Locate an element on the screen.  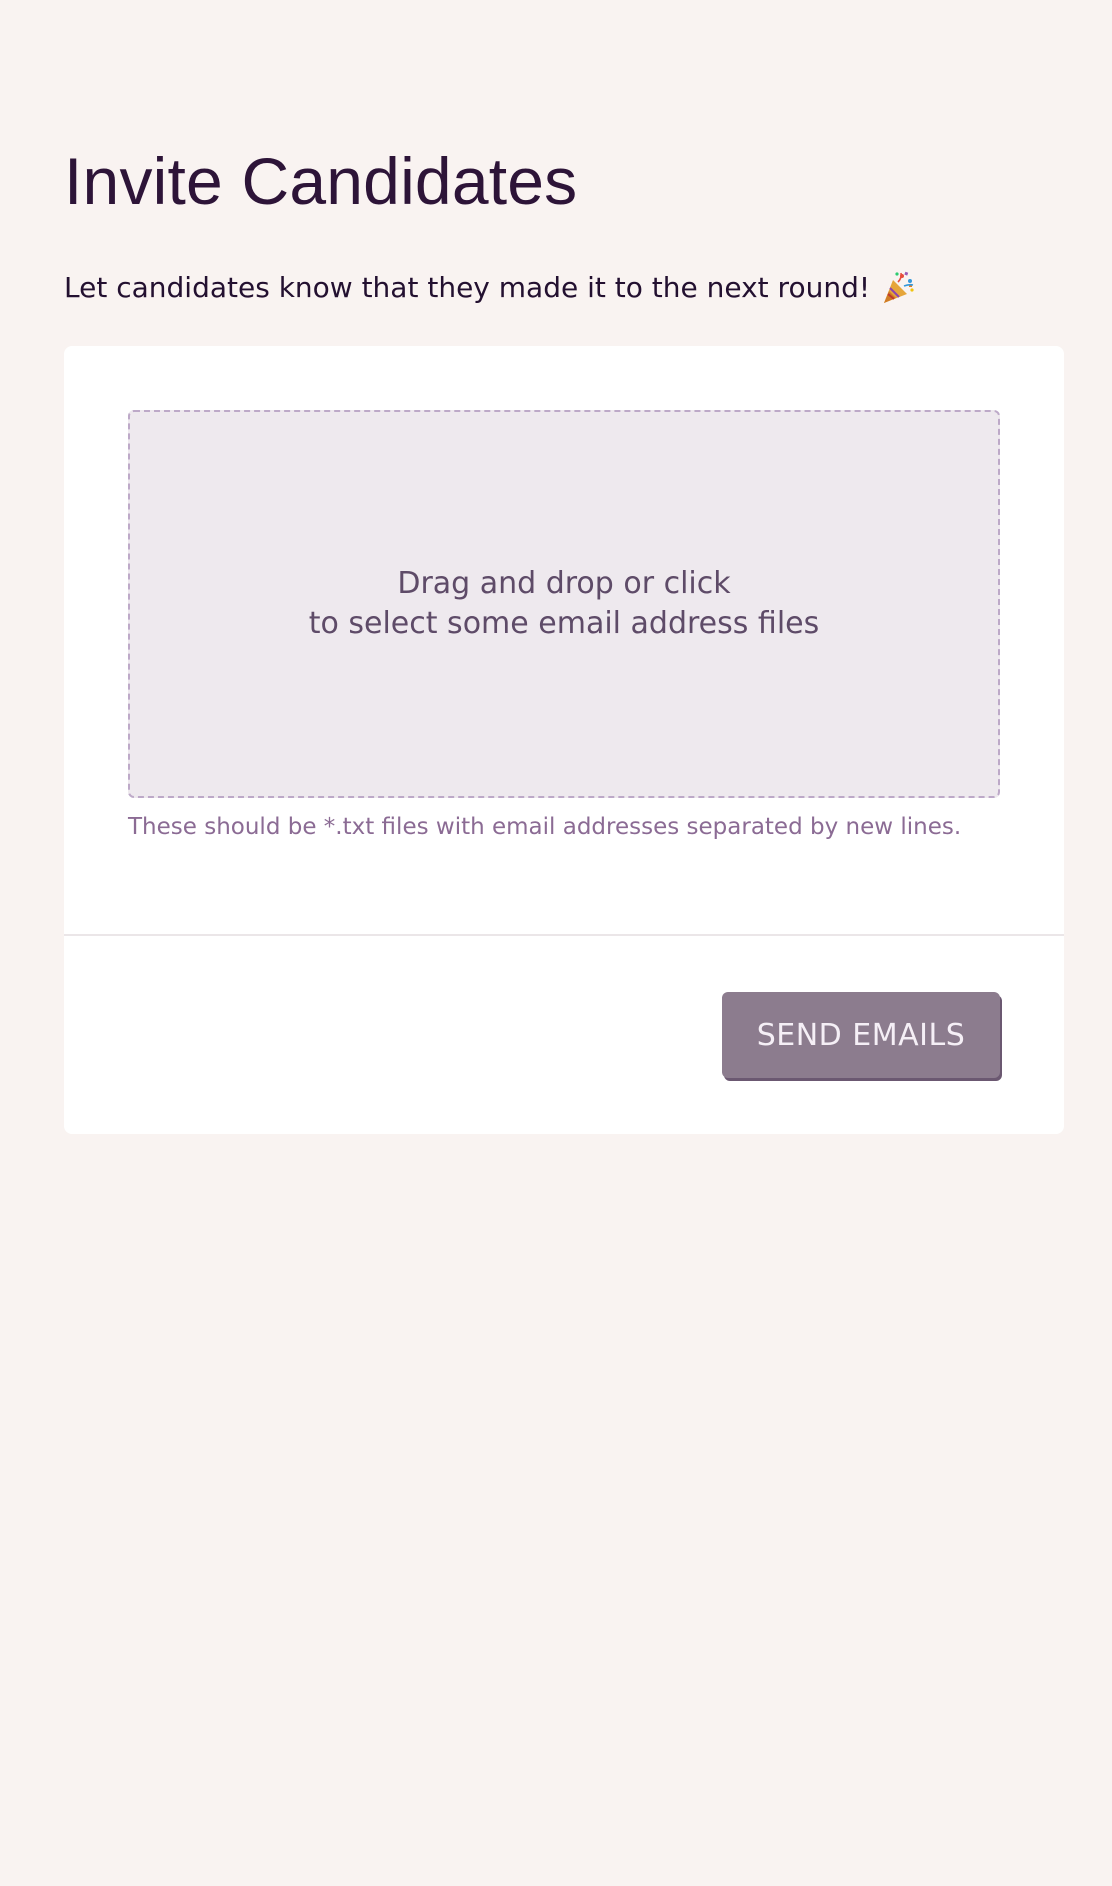
card-divider is located at coordinates (564, 935).